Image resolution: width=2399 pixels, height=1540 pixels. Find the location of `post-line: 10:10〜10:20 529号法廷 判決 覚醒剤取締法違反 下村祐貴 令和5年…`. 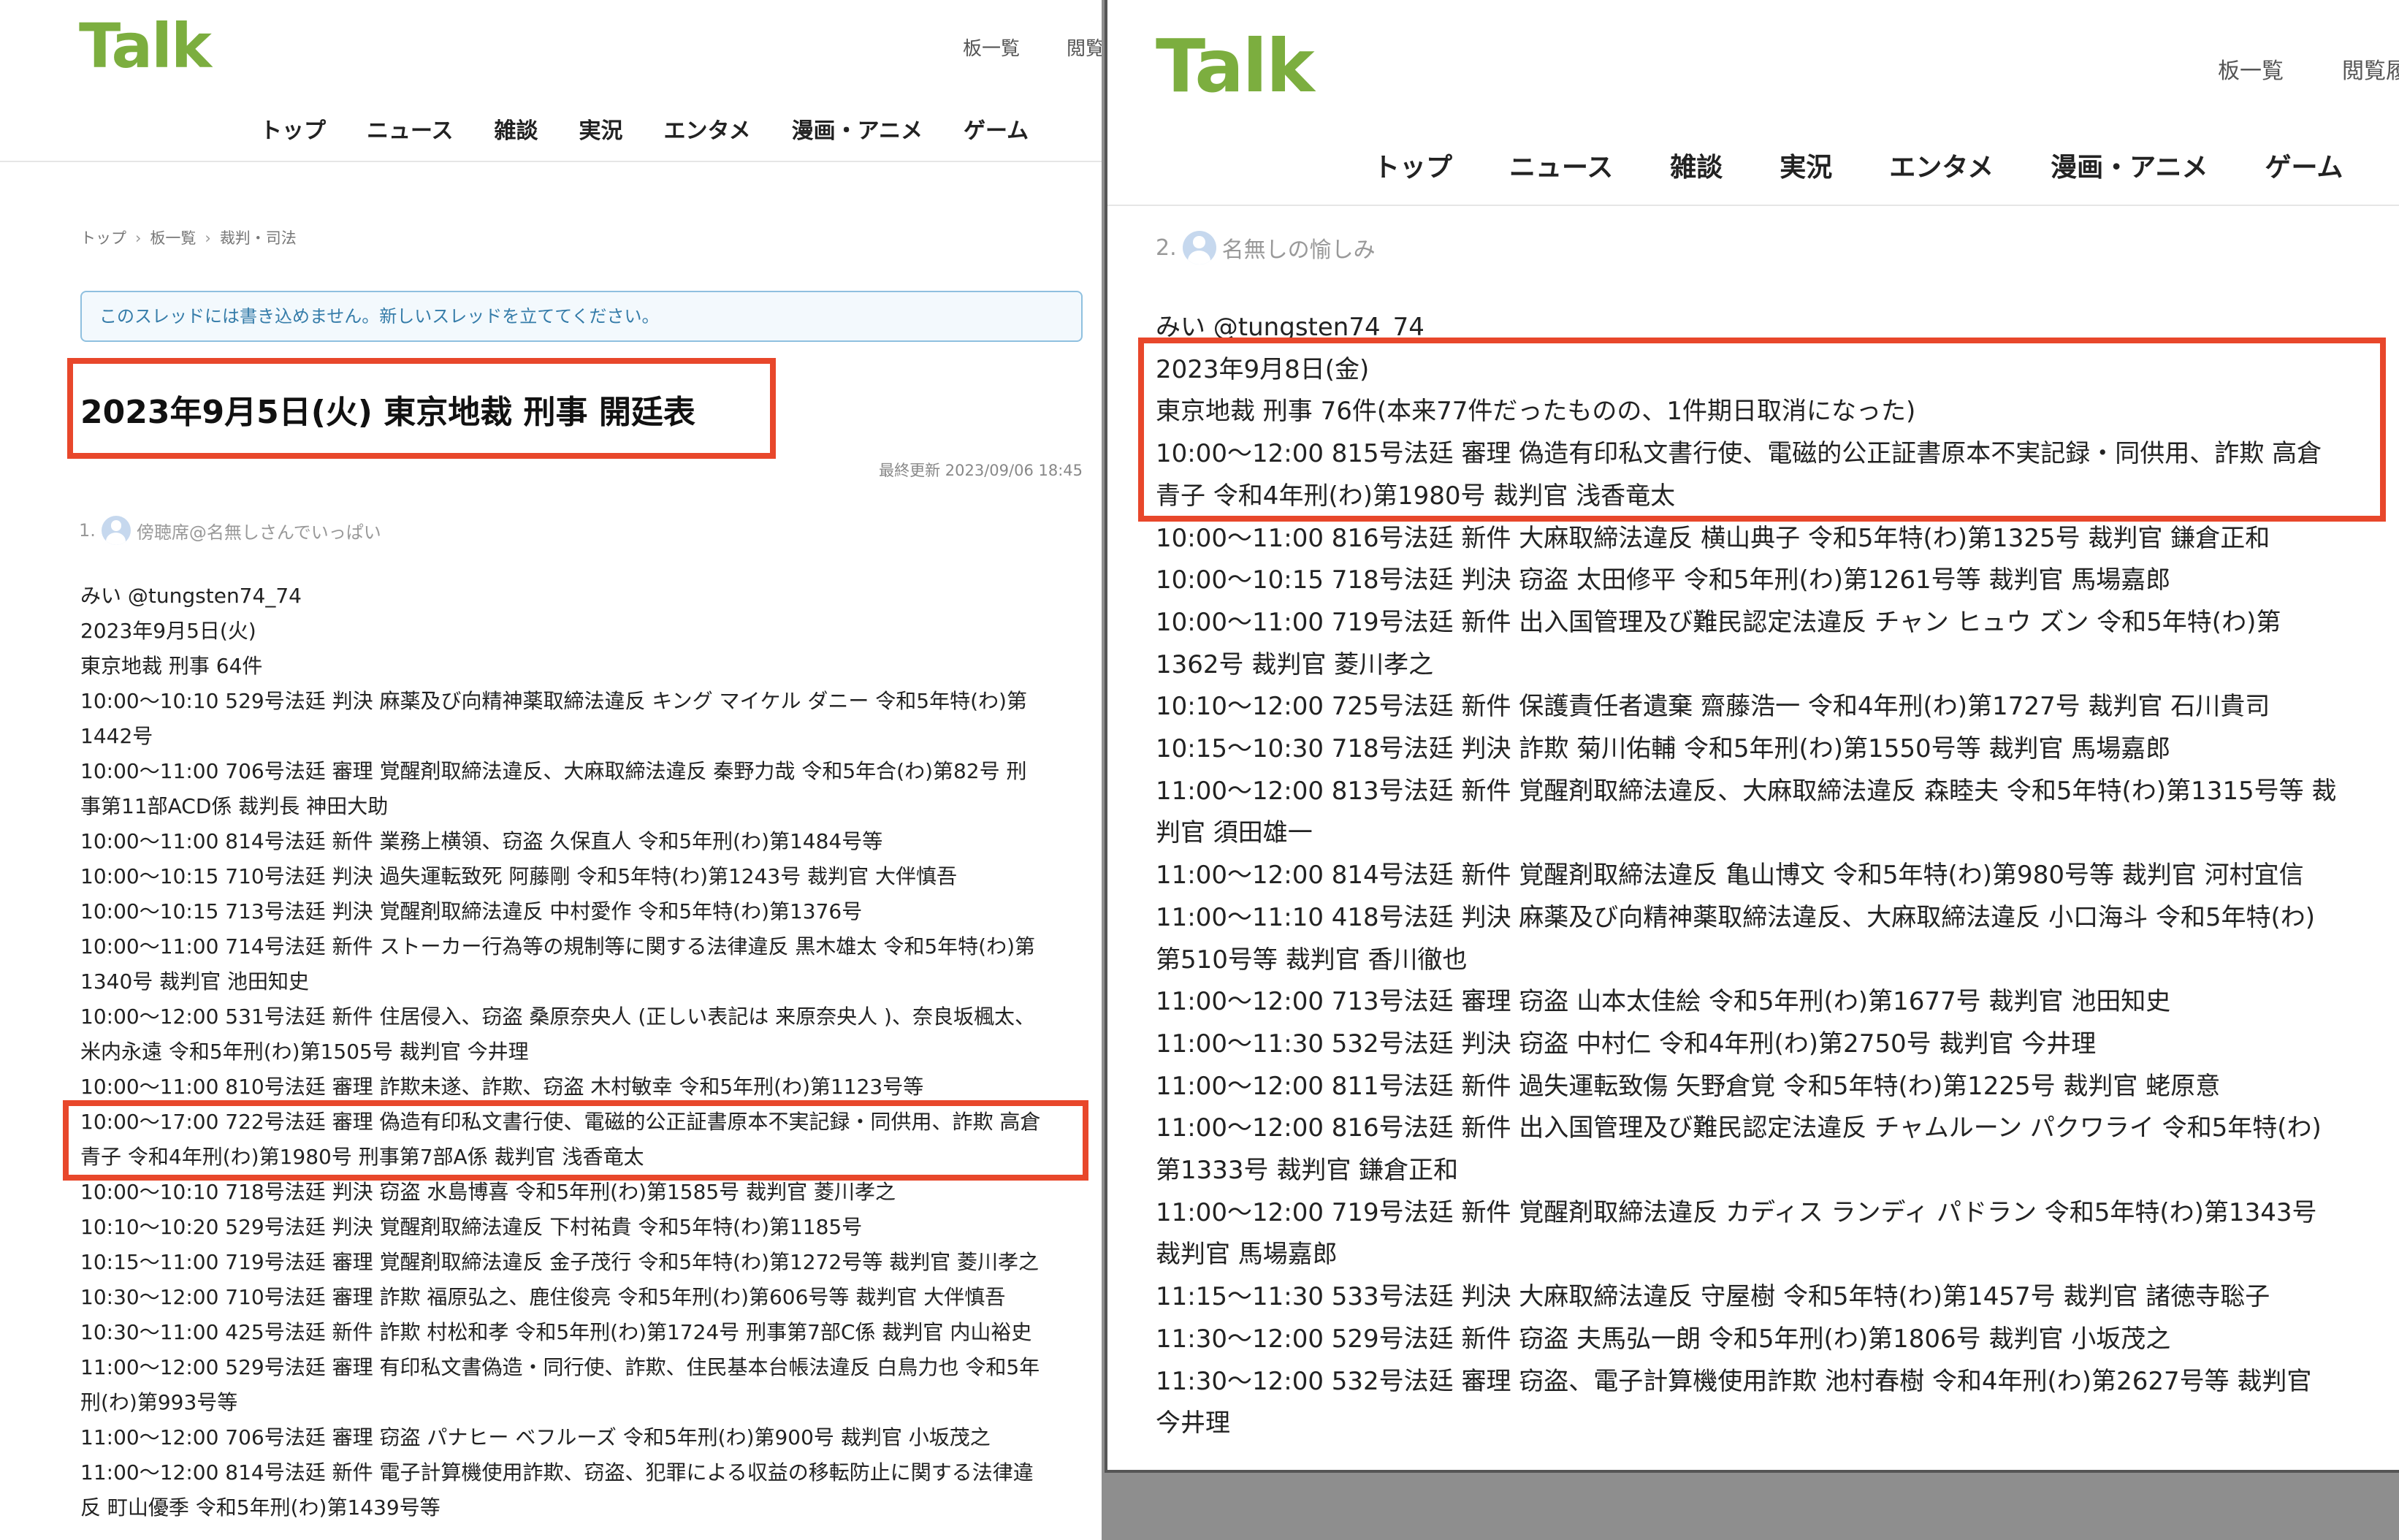

post-line: 10:10〜10:20 529号法廷 判決 覚醒剤取締法違反 下村祐貴 令和5年… is located at coordinates (471, 1227).